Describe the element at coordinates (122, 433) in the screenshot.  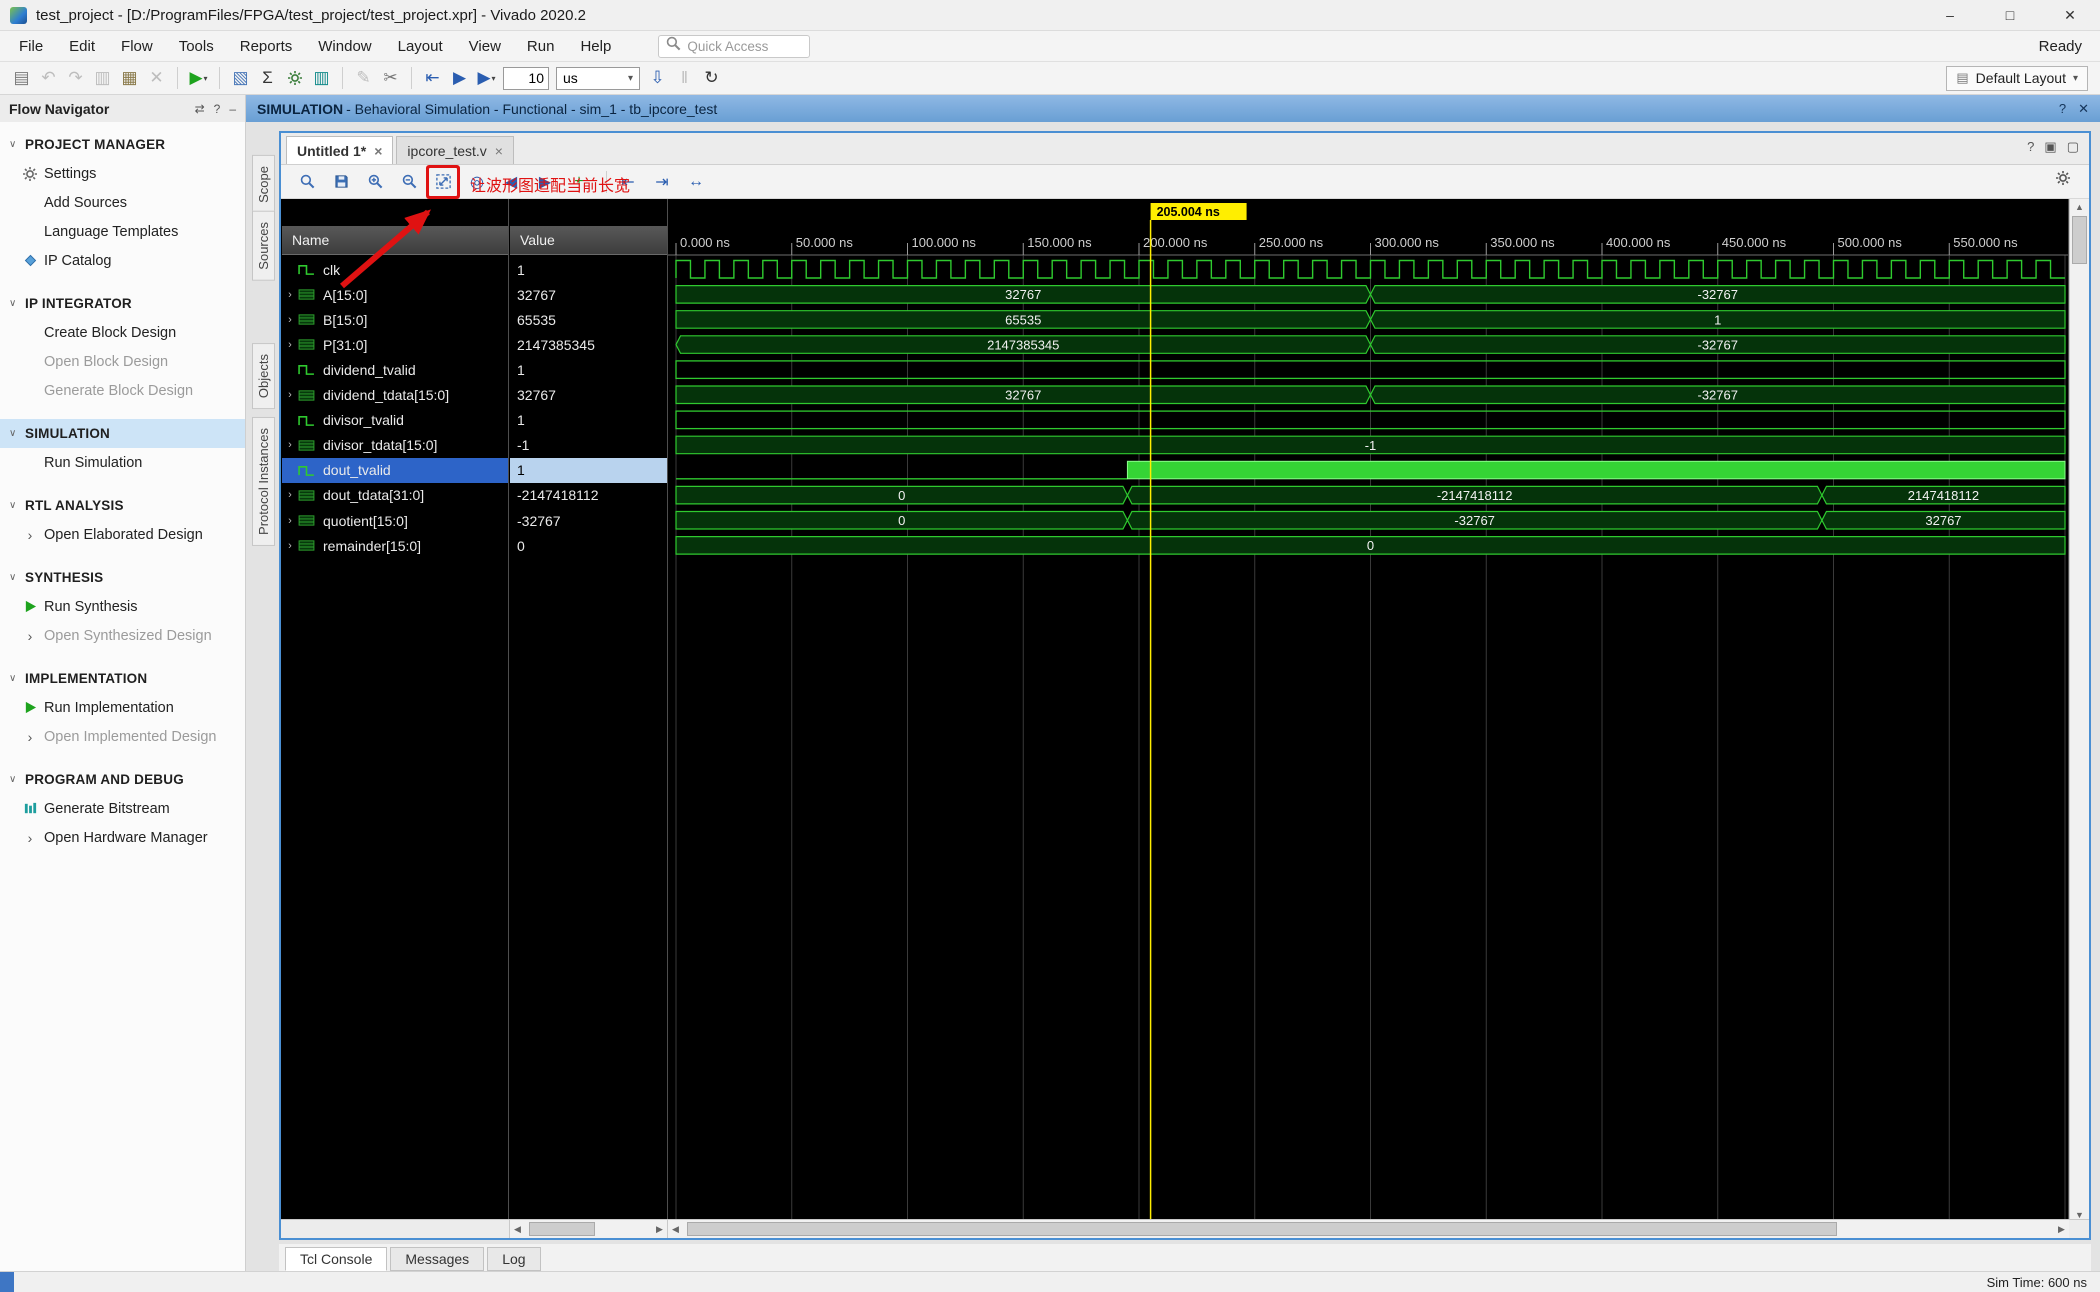
I see `flow-section-simulation: ∨ SIMULATION` at that location.